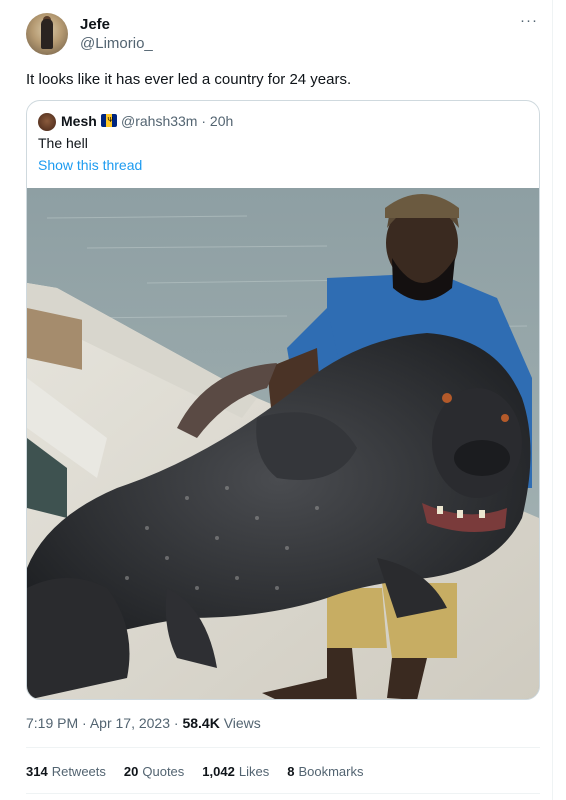 The height and width of the screenshot is (800, 566). Describe the element at coordinates (52, 723) in the screenshot. I see `tweet-time: 7:19 PM` at that location.